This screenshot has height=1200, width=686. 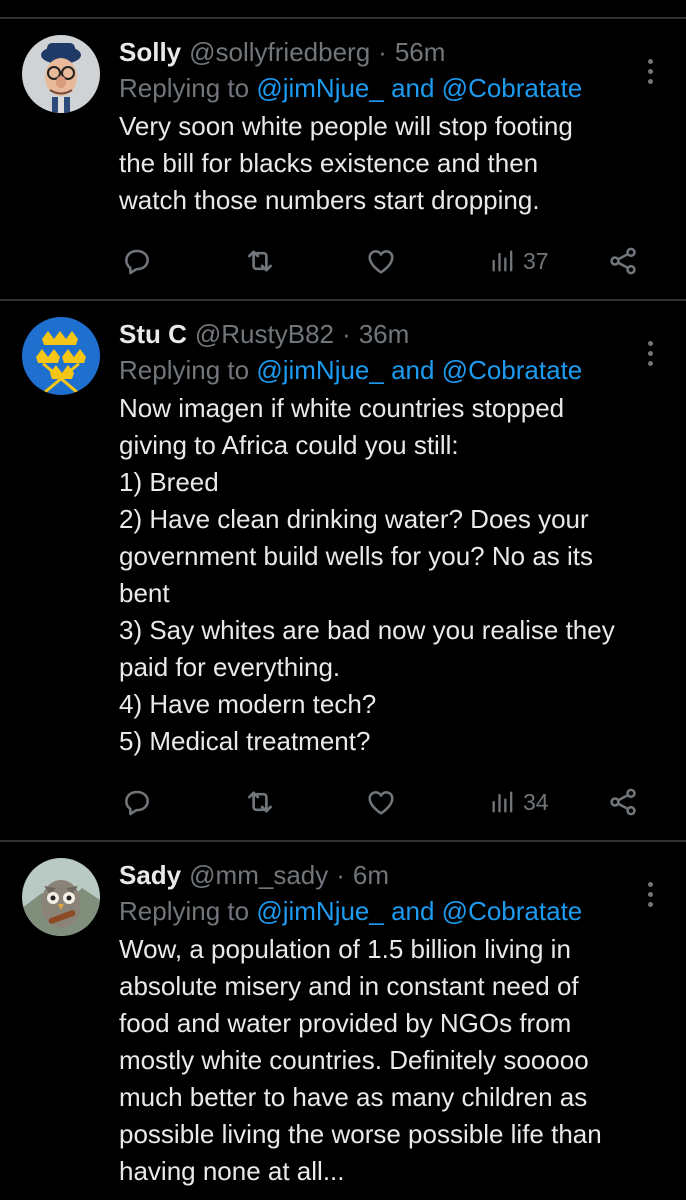 I want to click on cartoon-old-man-avatar-icon, so click(x=61, y=74).